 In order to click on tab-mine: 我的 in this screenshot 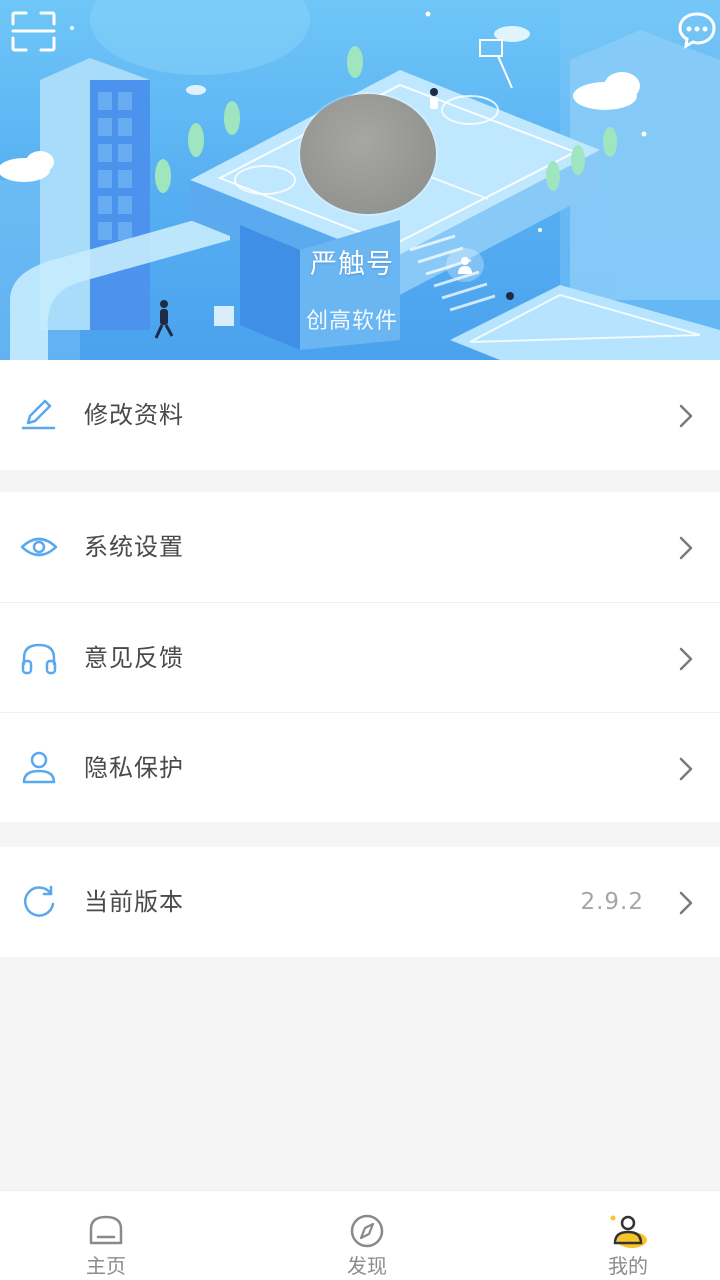, I will do `click(628, 1235)`.